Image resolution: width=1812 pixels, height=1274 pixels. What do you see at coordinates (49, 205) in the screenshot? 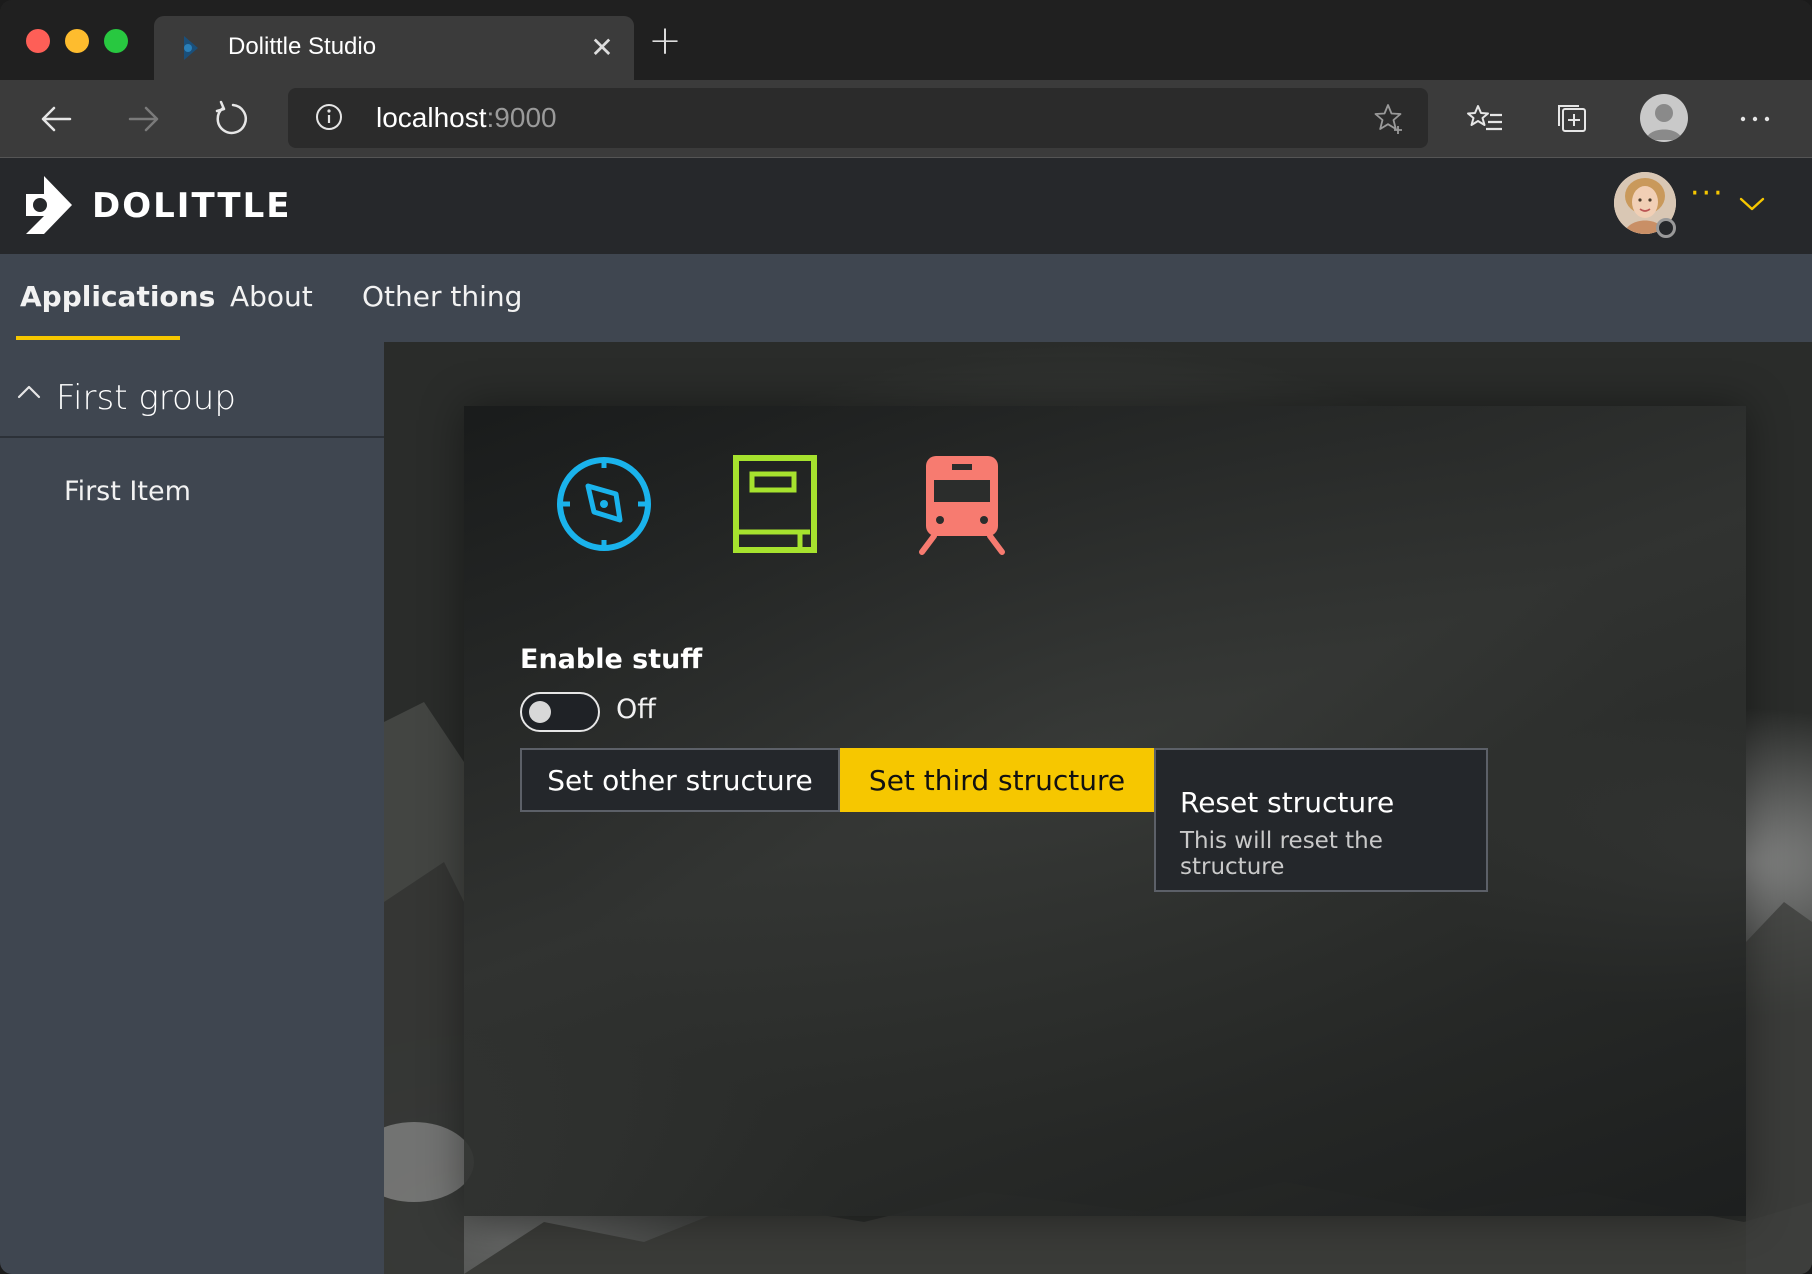
I see `dolittle-logo-icon` at bounding box center [49, 205].